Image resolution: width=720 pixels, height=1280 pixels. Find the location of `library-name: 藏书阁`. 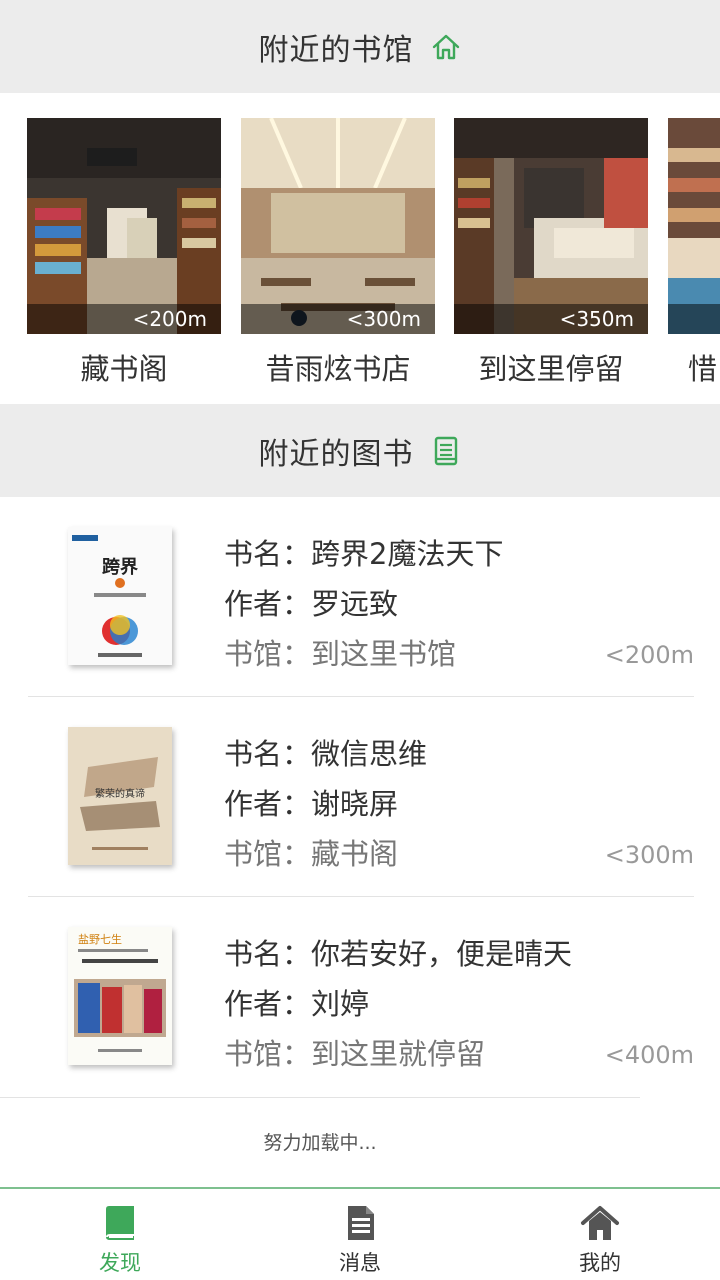

library-name: 藏书阁 is located at coordinates (124, 369).